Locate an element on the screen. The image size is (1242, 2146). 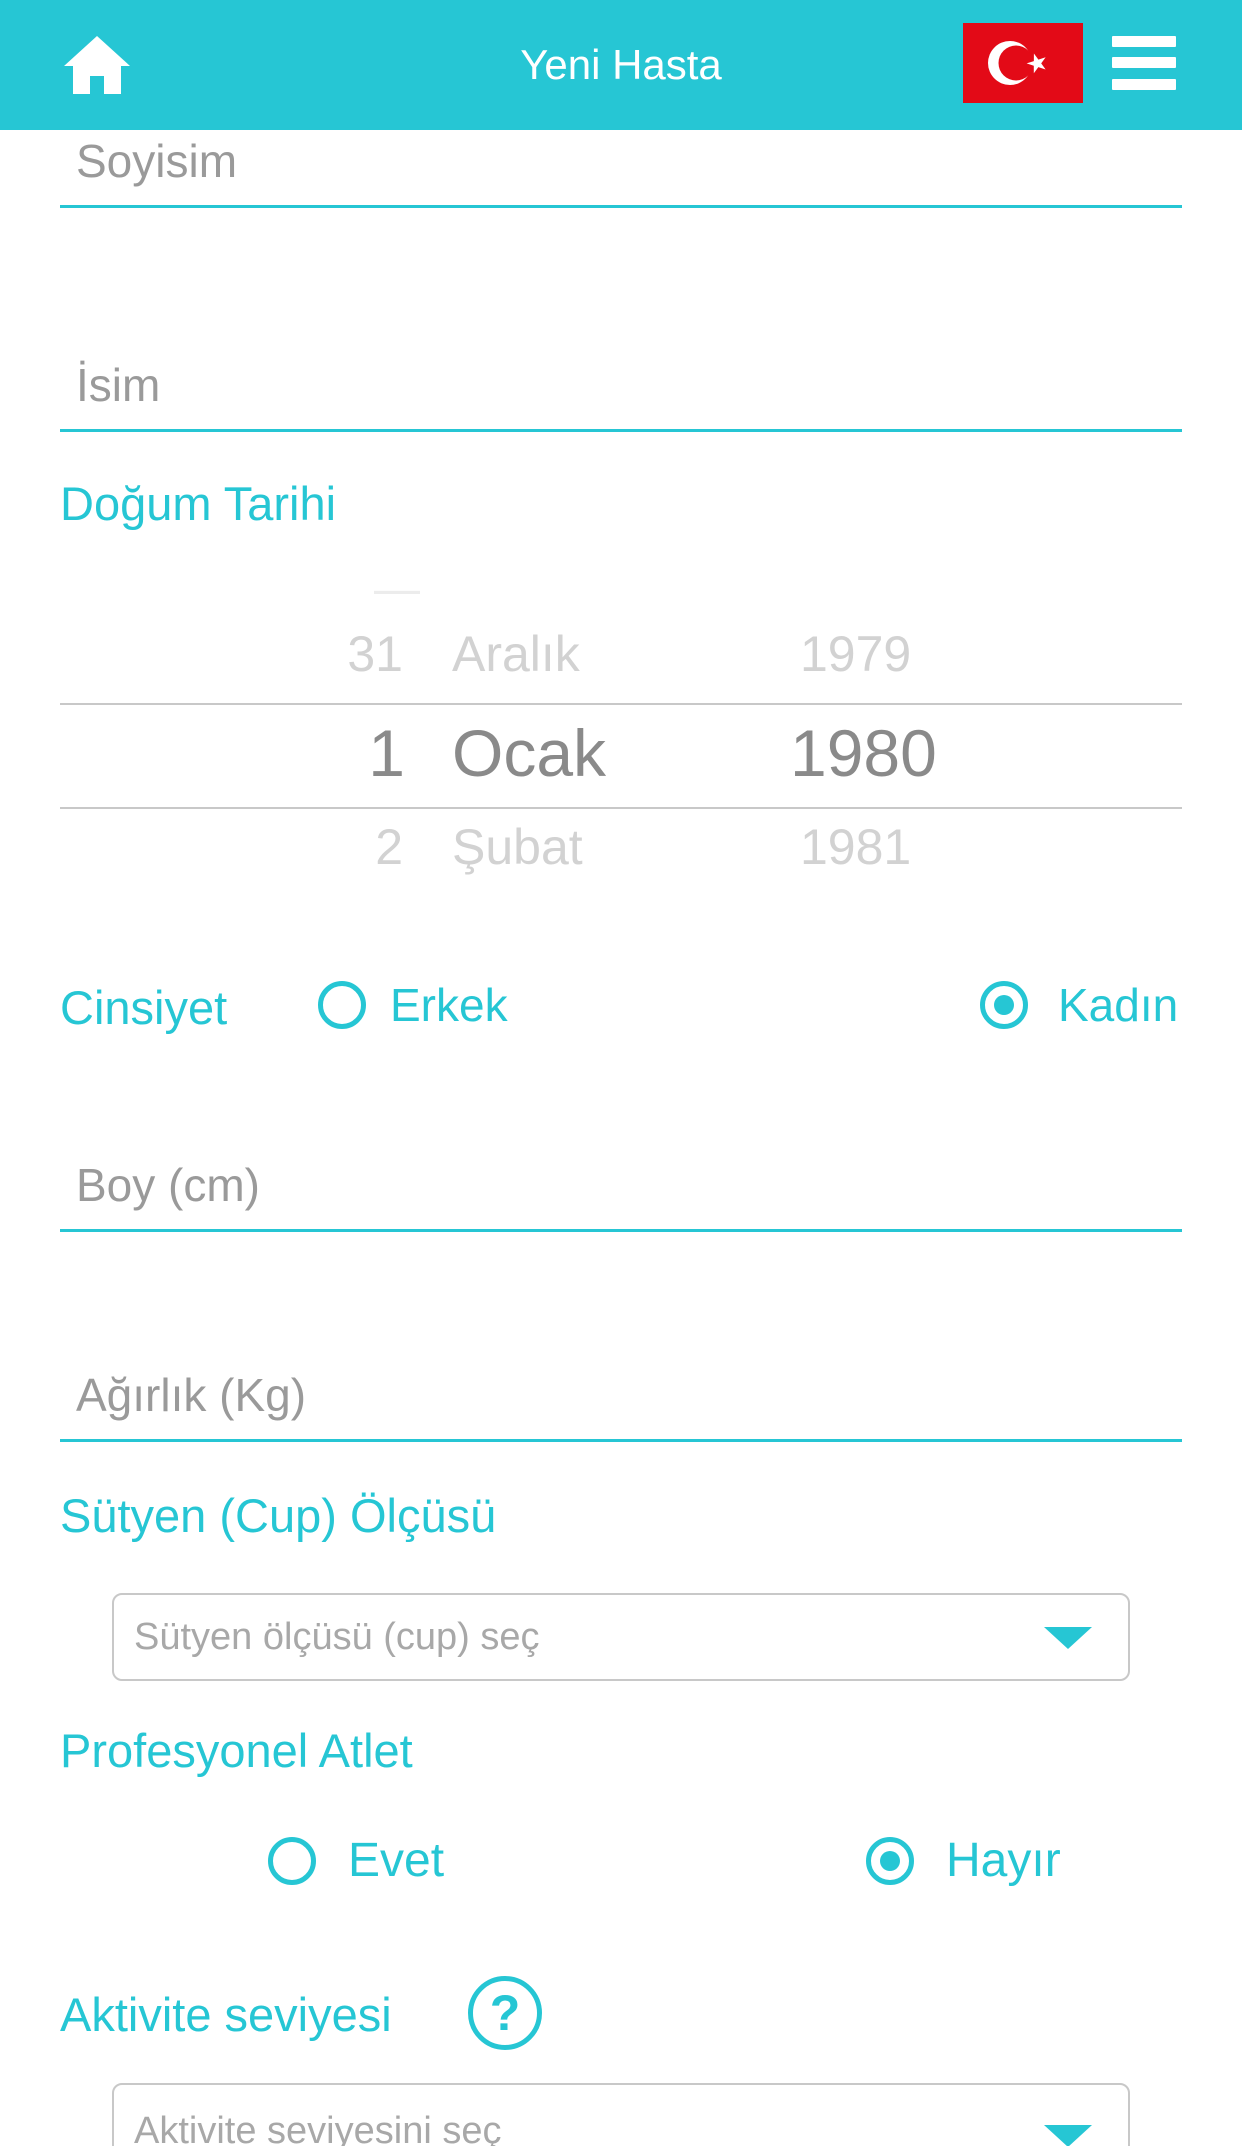
hamburger-menu-icon is located at coordinates (1144, 63).